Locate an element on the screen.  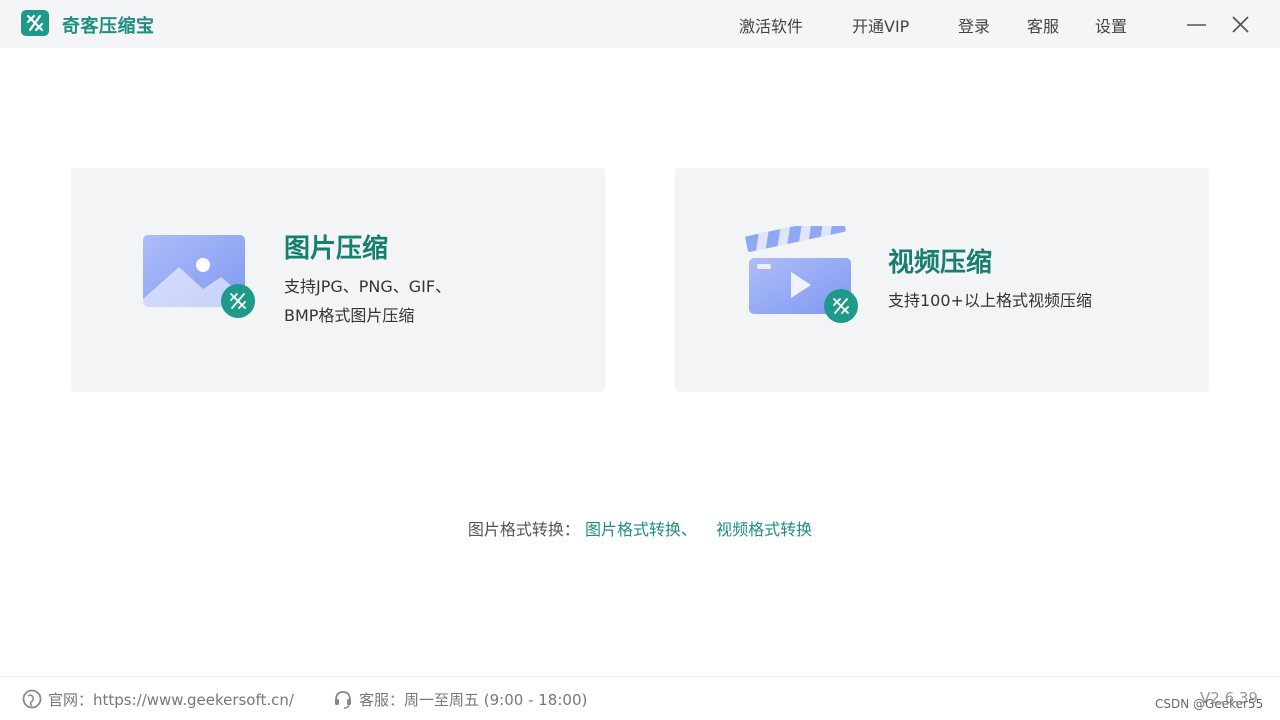
format-conversion-row: 图片格式转换： 图片格式转换、 视频格式转换 is located at coordinates (640, 528).